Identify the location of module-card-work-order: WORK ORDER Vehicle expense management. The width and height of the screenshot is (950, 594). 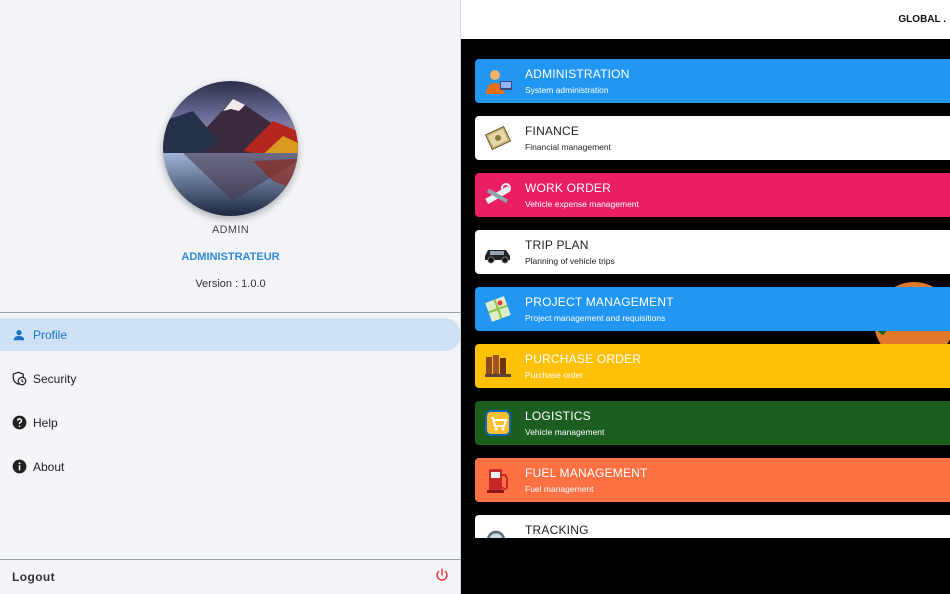
(712, 195).